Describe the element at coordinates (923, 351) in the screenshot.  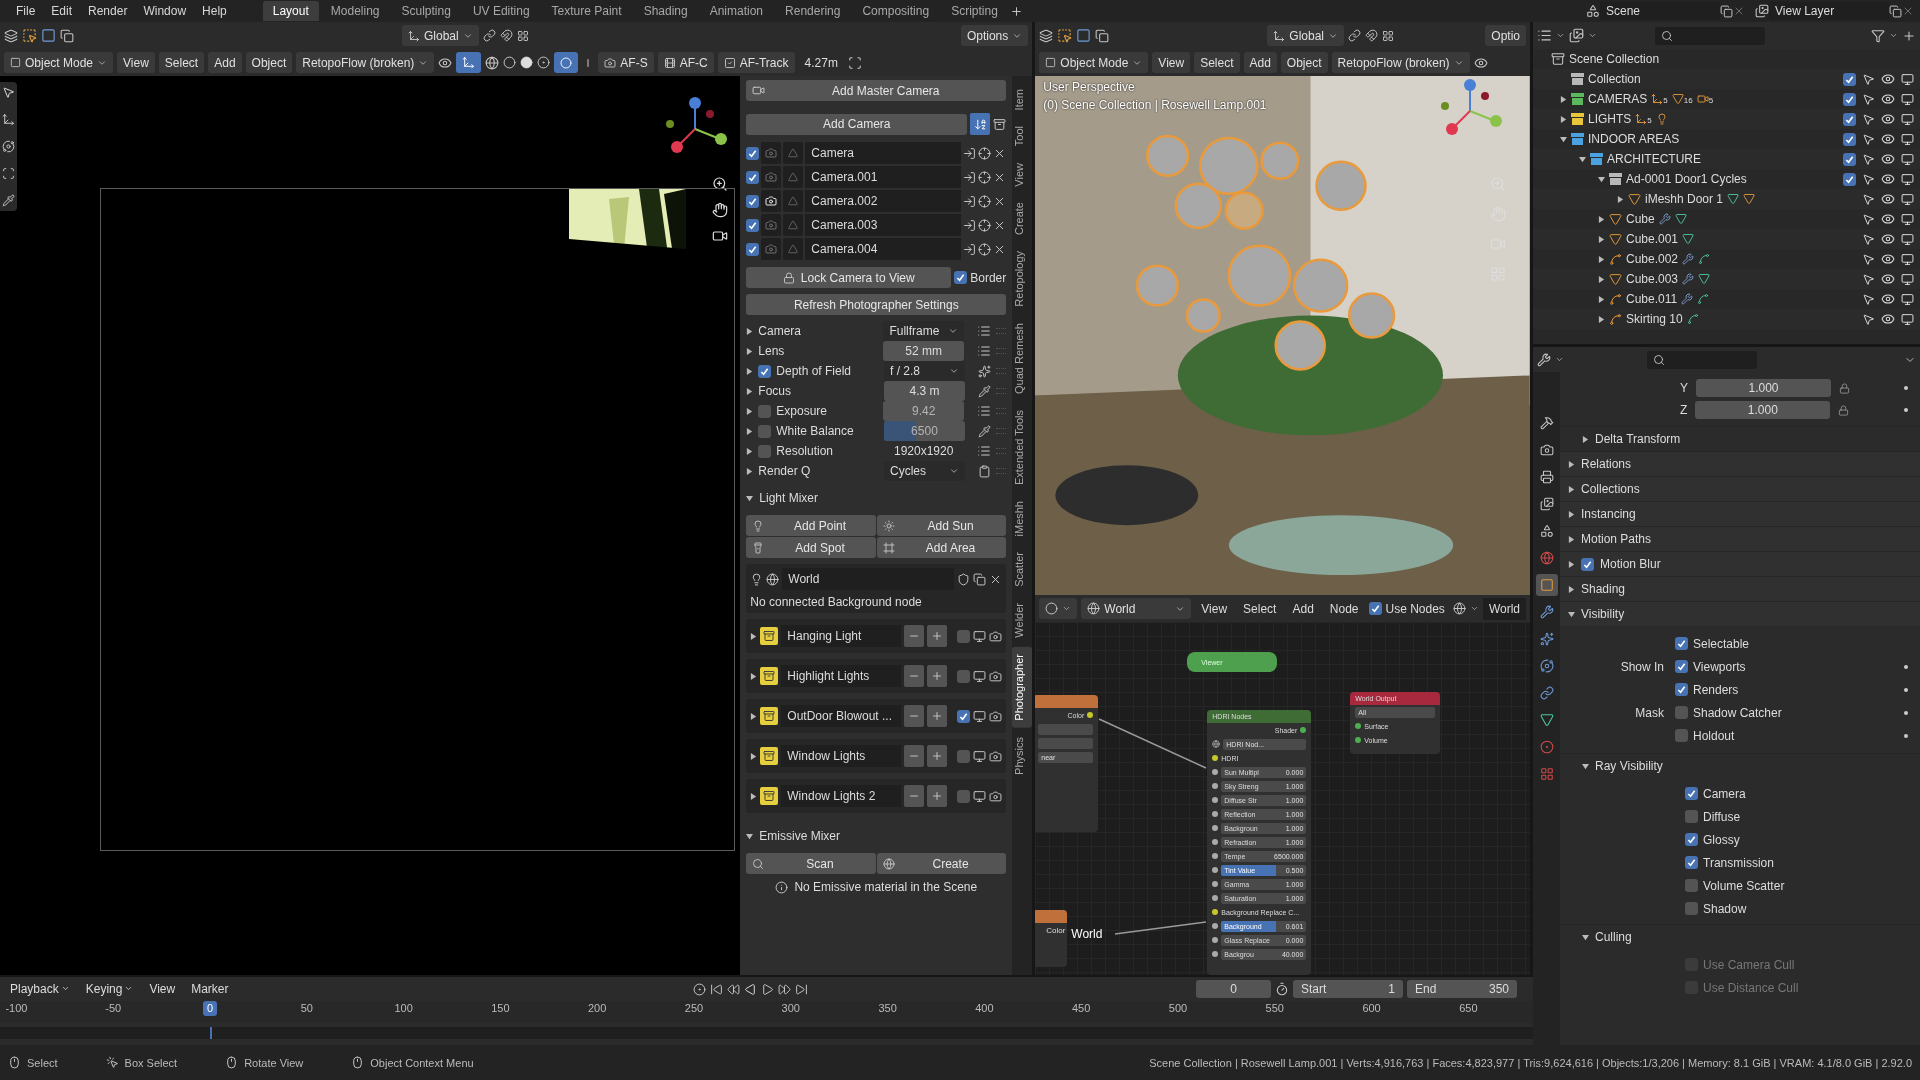
I see `number-field: 52 mm` at that location.